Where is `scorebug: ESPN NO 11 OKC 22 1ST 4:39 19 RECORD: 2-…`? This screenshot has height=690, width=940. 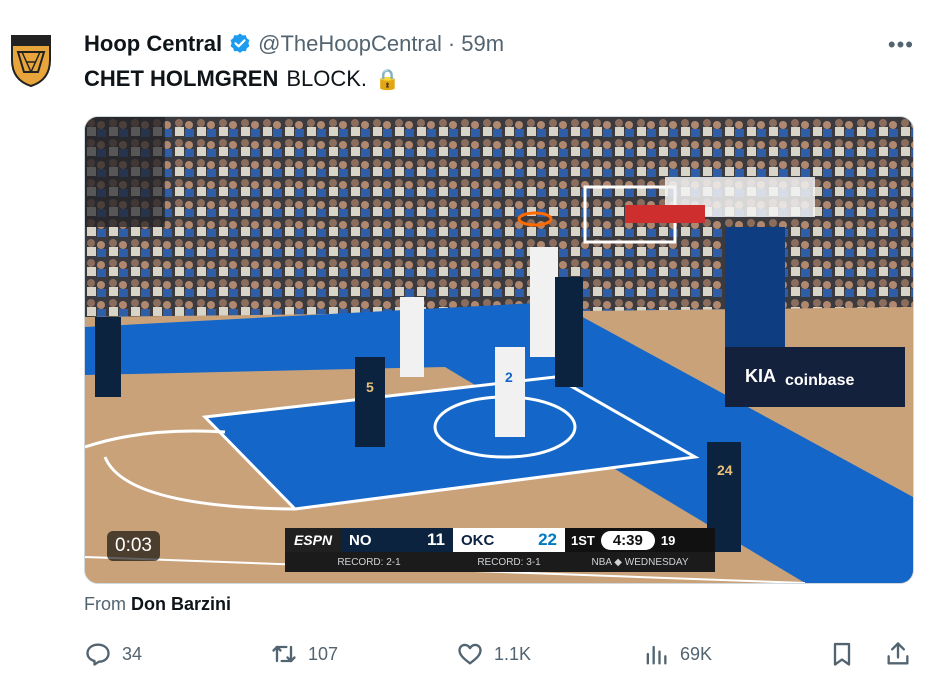
scorebug: ESPN NO 11 OKC 22 1ST 4:39 19 RECORD: 2-… is located at coordinates (500, 550).